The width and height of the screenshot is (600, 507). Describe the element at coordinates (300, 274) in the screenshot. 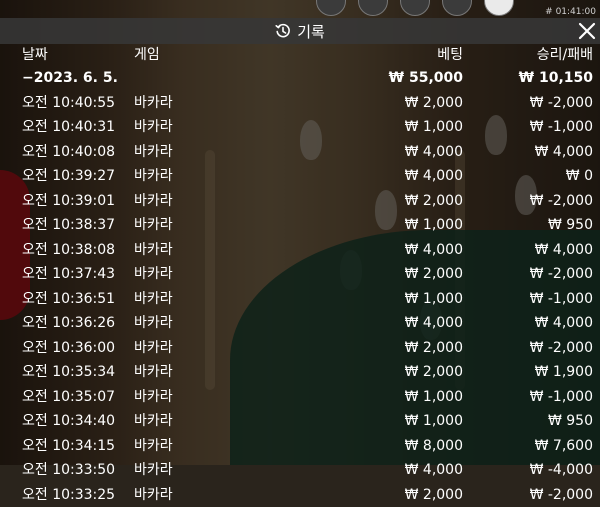

I see `history-row: 오전 10:37:43 바카라 ₩ 2,000 ₩ -2,000` at that location.